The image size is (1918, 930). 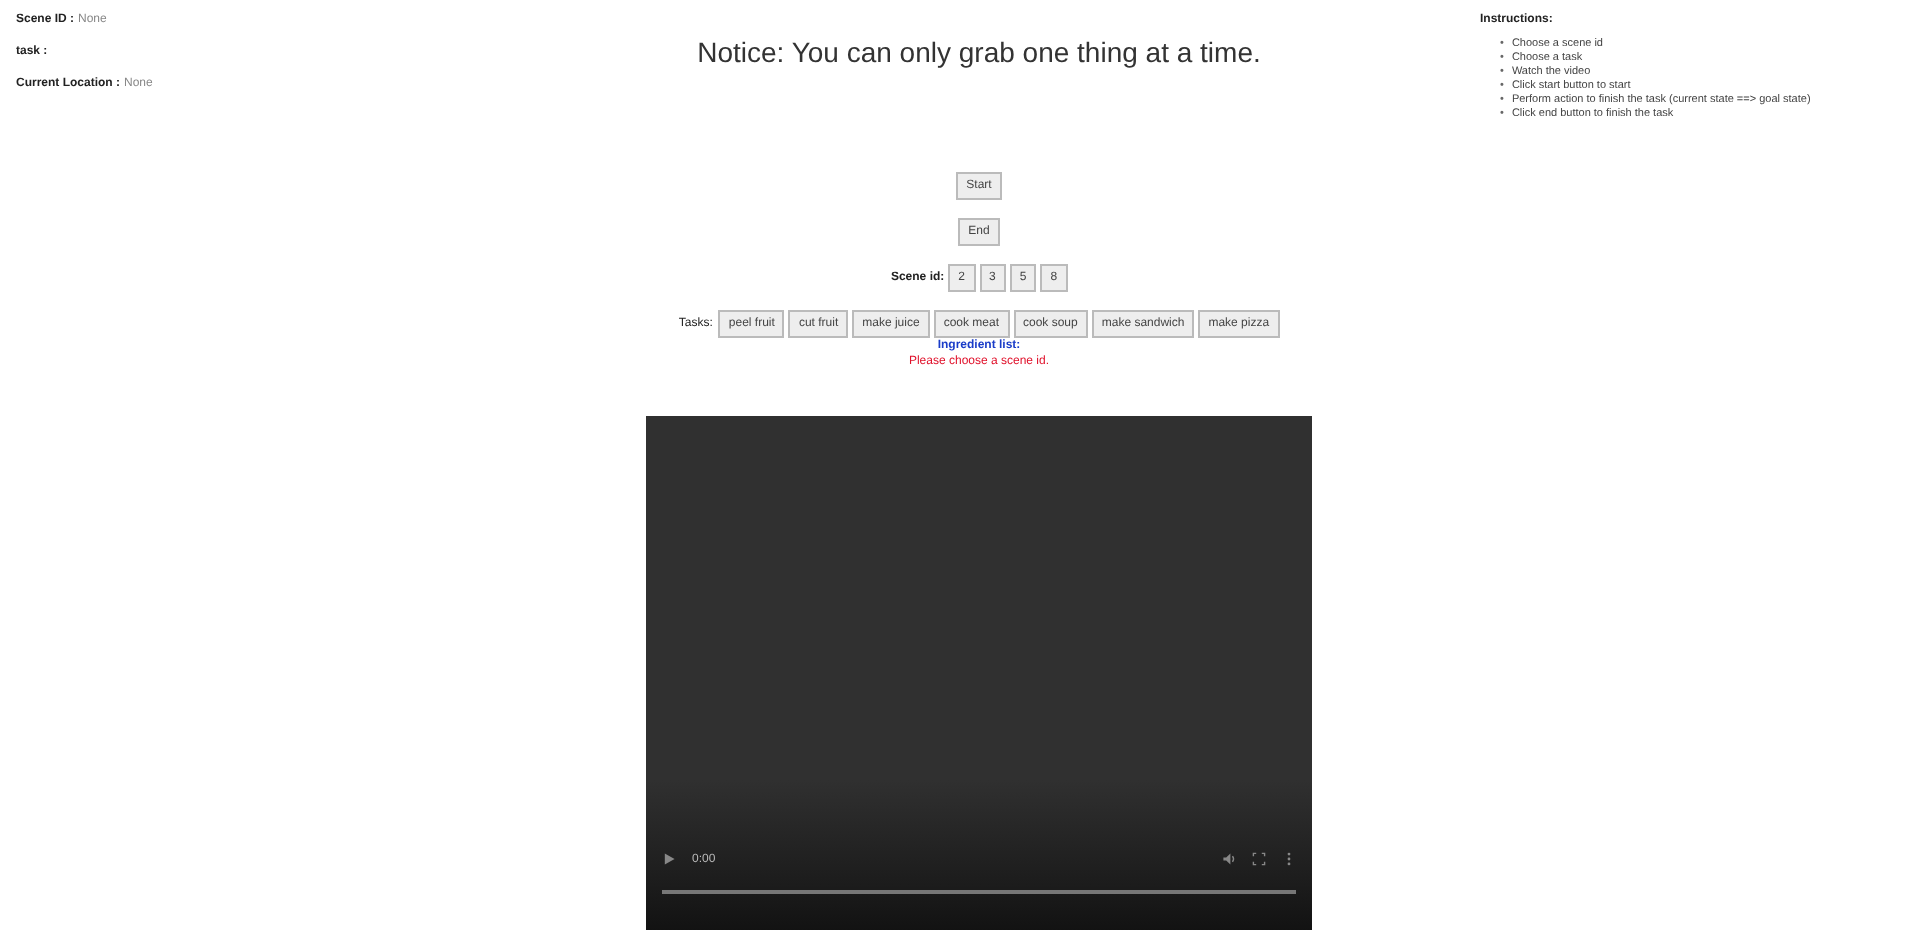 What do you see at coordinates (1259, 859) in the screenshot?
I see `fullscreen-icon` at bounding box center [1259, 859].